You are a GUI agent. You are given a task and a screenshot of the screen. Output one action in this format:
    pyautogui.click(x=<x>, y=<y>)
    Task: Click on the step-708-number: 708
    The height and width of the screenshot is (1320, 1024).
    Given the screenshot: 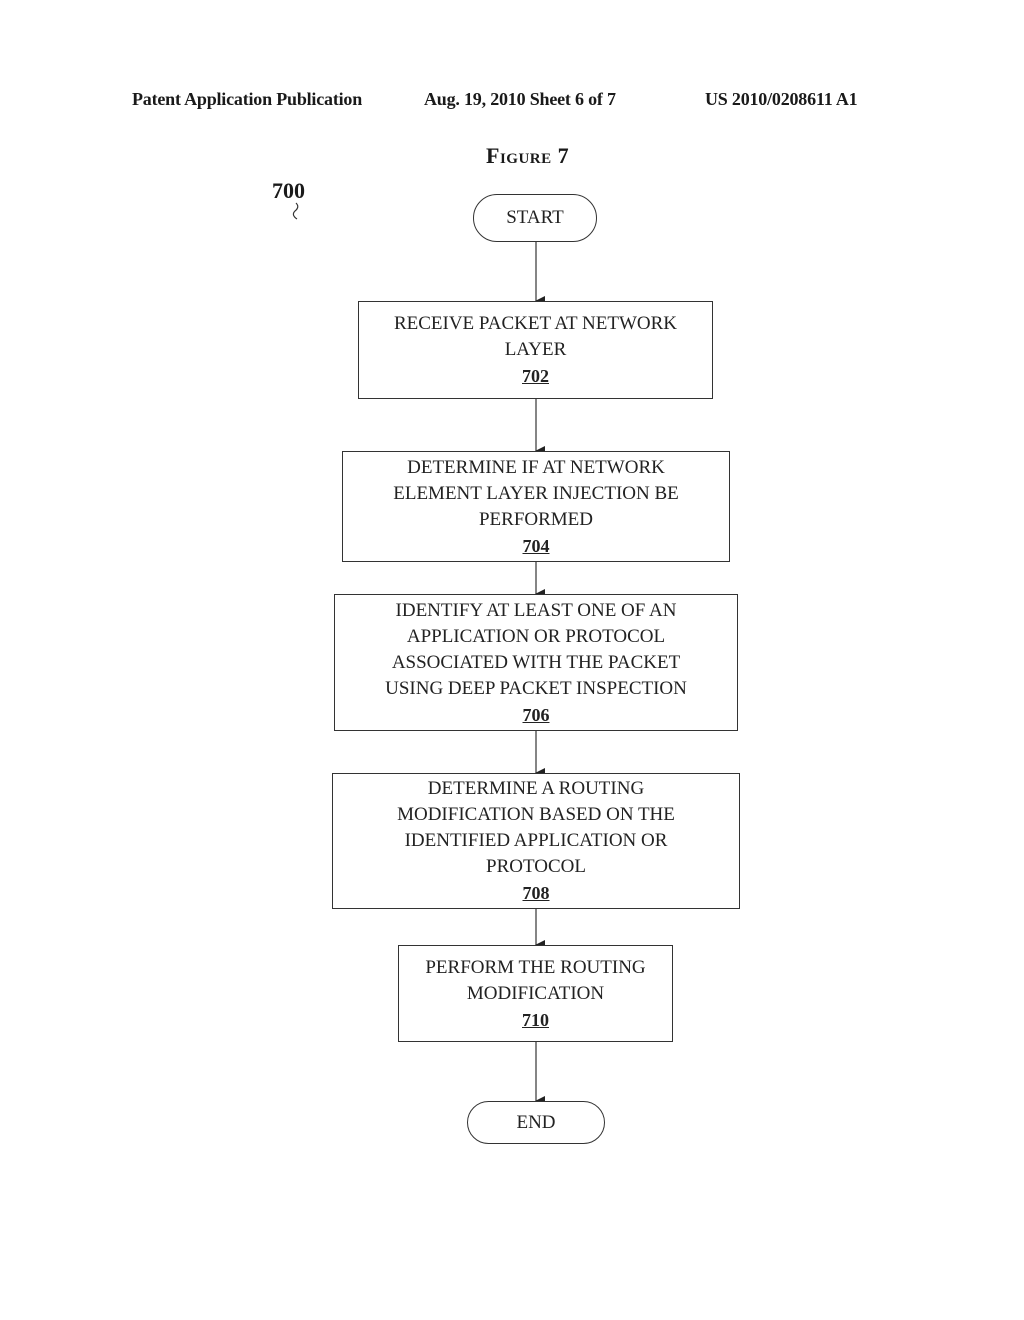 What is the action you would take?
    pyautogui.click(x=536, y=893)
    